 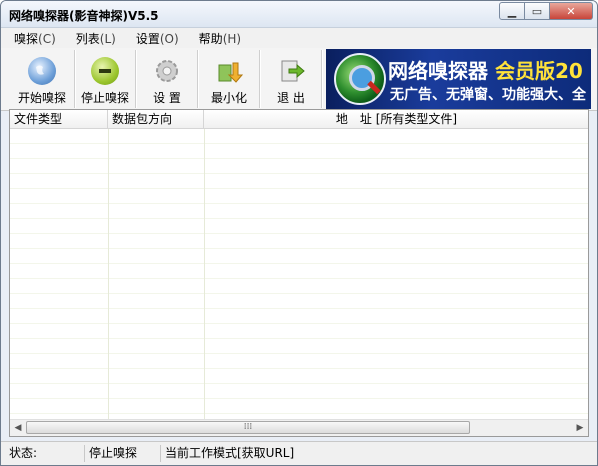 I want to click on exit-button: 退 出, so click(x=291, y=79).